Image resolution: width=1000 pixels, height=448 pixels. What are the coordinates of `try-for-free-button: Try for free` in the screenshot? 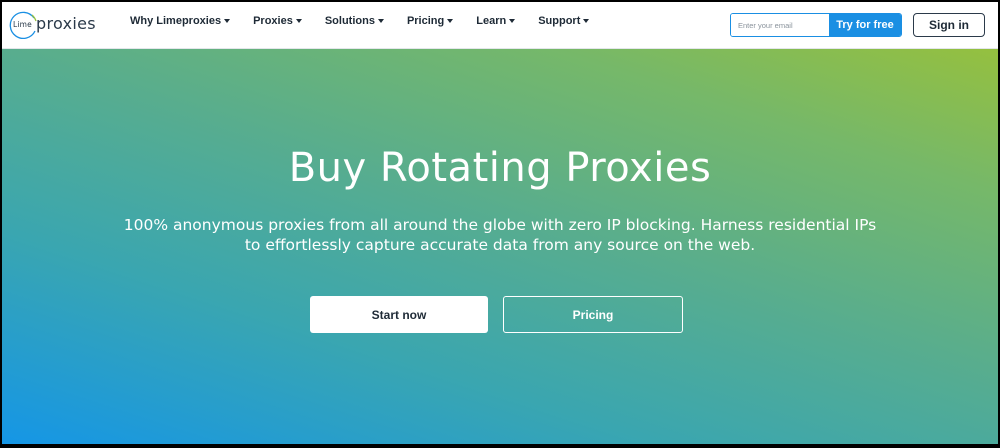 It's located at (865, 25).